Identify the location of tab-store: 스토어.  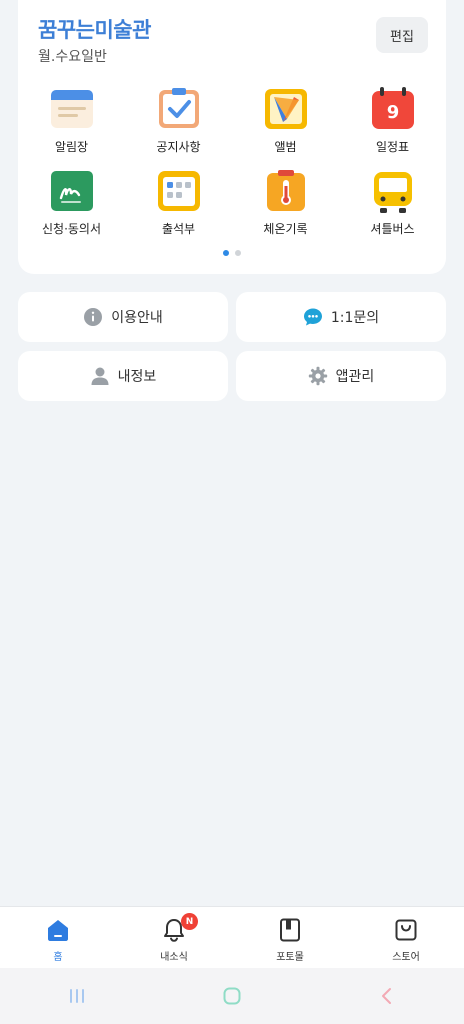
(406, 937).